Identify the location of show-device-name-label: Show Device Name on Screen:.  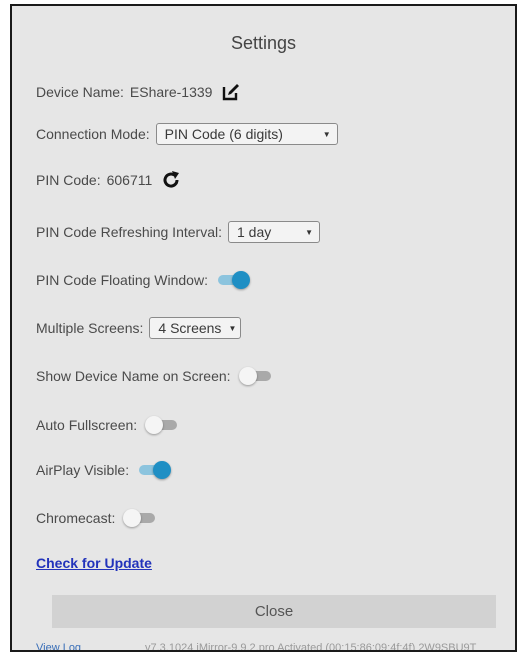
(133, 376).